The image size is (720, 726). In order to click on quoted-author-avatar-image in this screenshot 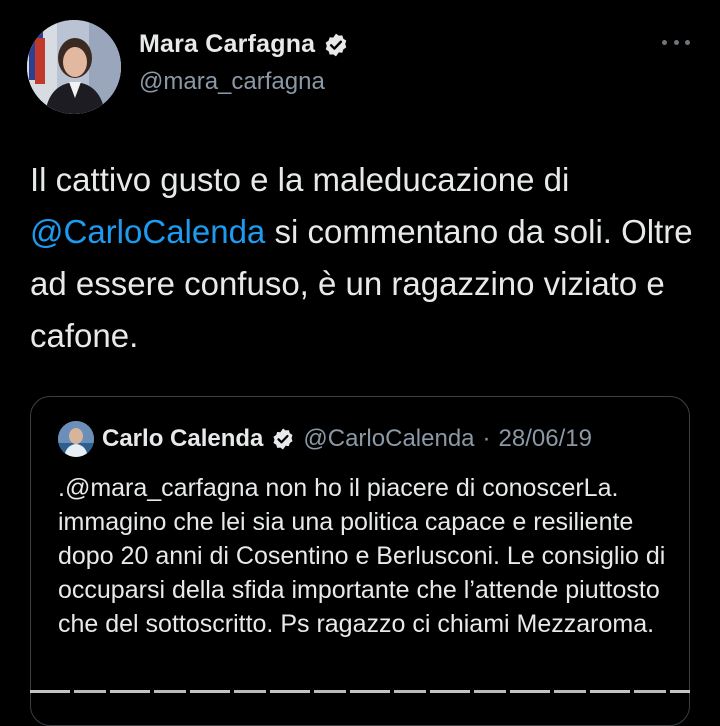, I will do `click(76, 439)`.